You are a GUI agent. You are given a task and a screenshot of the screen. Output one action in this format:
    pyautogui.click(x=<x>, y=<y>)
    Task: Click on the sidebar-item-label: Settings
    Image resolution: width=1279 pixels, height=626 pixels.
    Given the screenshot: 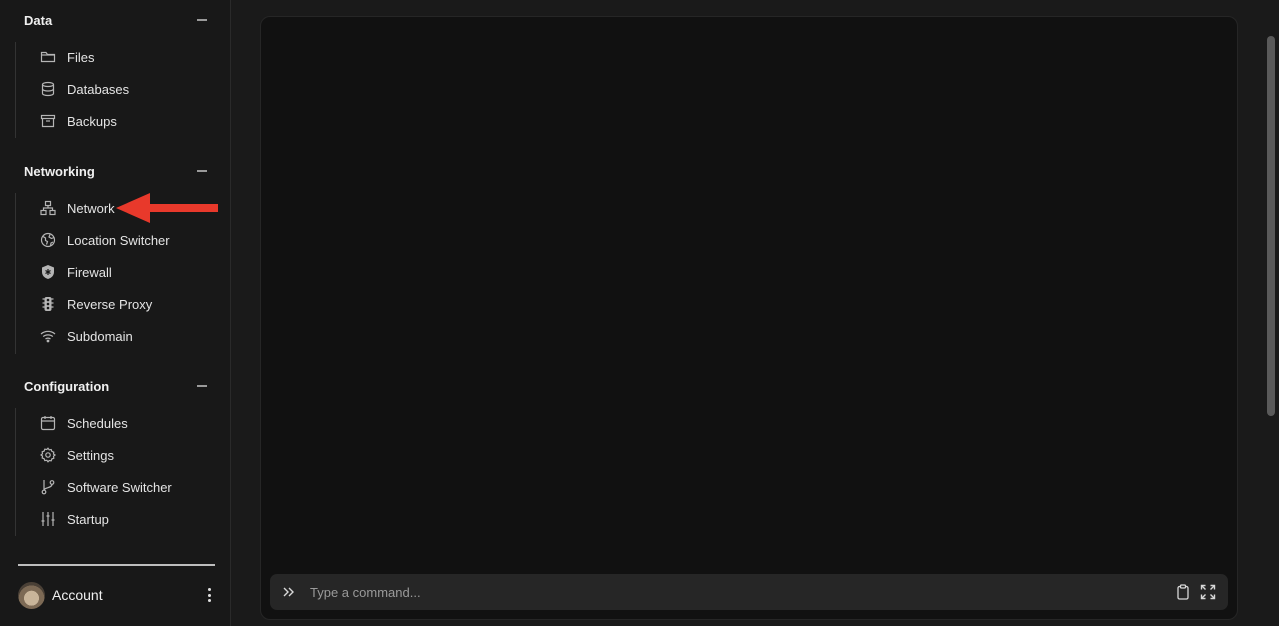 What is the action you would take?
    pyautogui.click(x=90, y=455)
    